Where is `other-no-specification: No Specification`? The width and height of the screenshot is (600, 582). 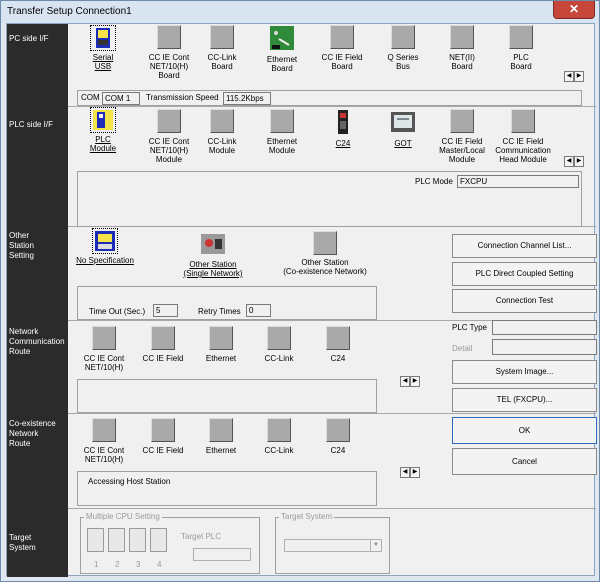
other-no-specification: No Specification is located at coordinates (105, 246).